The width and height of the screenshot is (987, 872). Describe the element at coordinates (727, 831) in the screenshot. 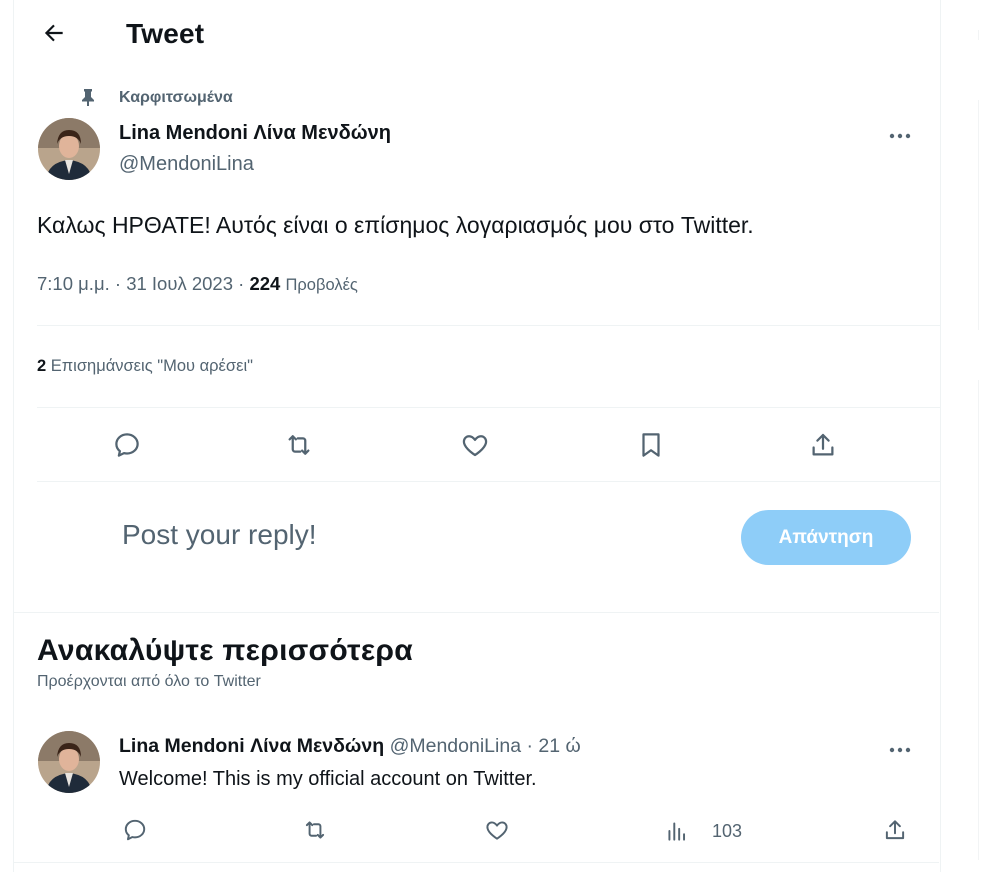

I see `views-count: 103` at that location.